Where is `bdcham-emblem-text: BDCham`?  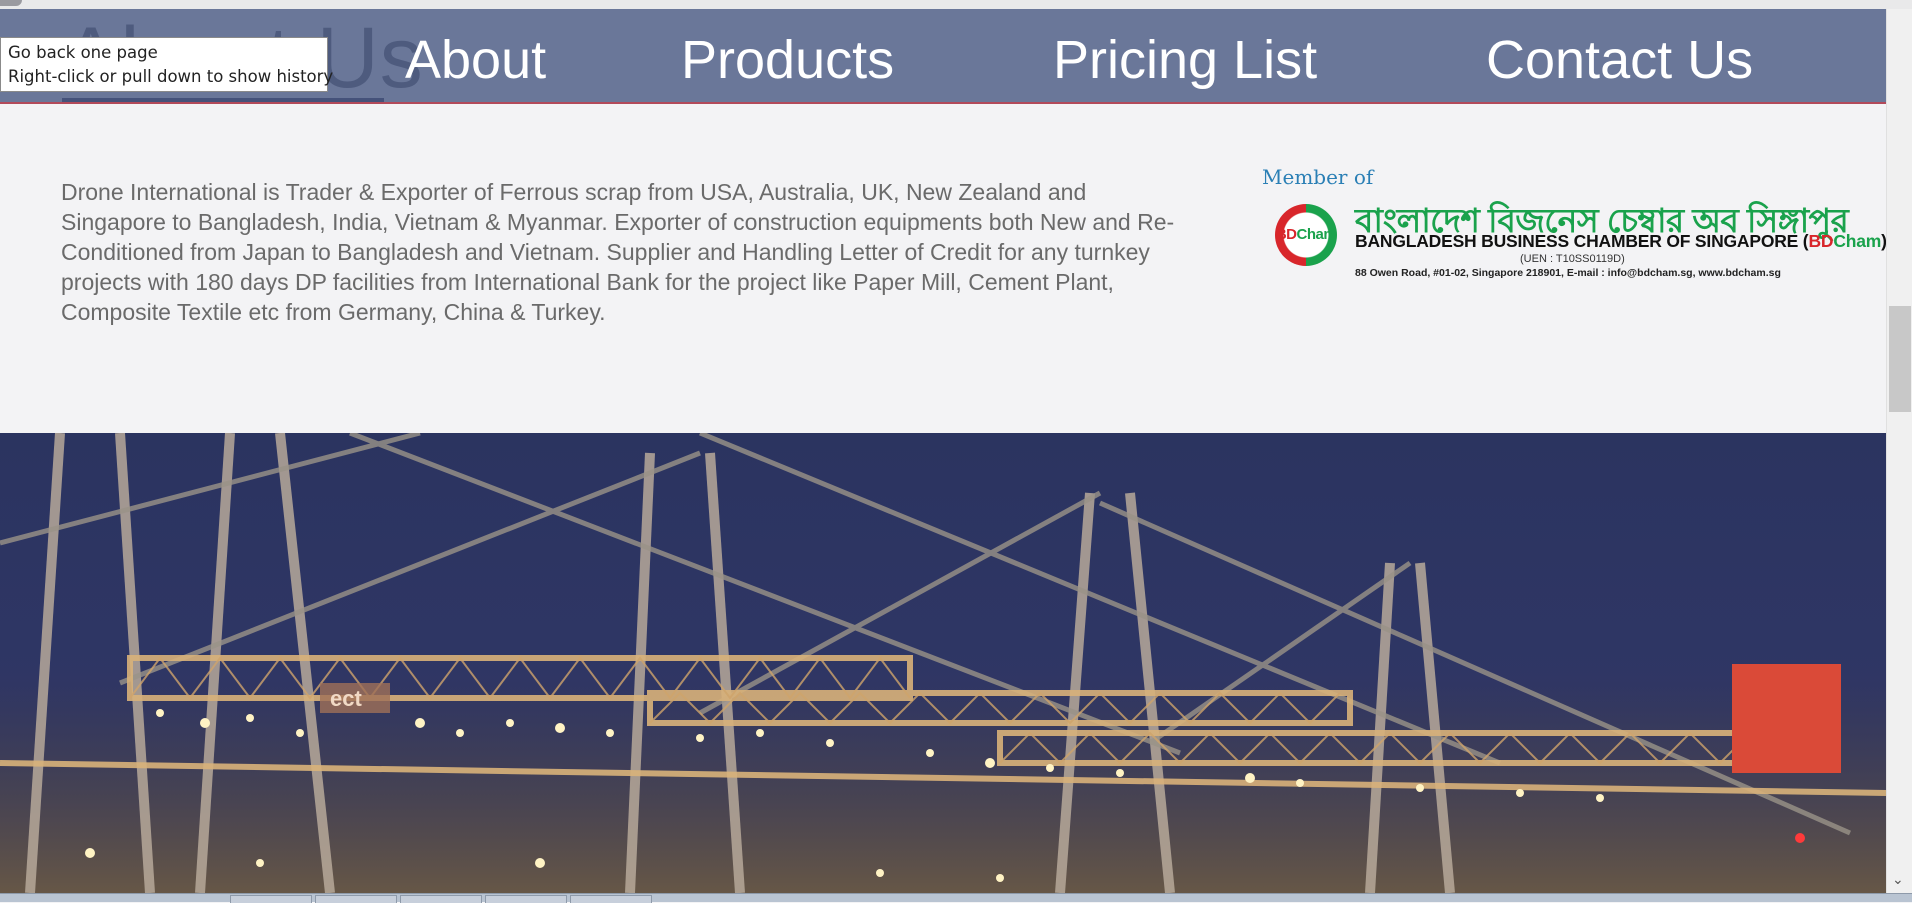
bdcham-emblem-text: BDCham is located at coordinates (1306, 234).